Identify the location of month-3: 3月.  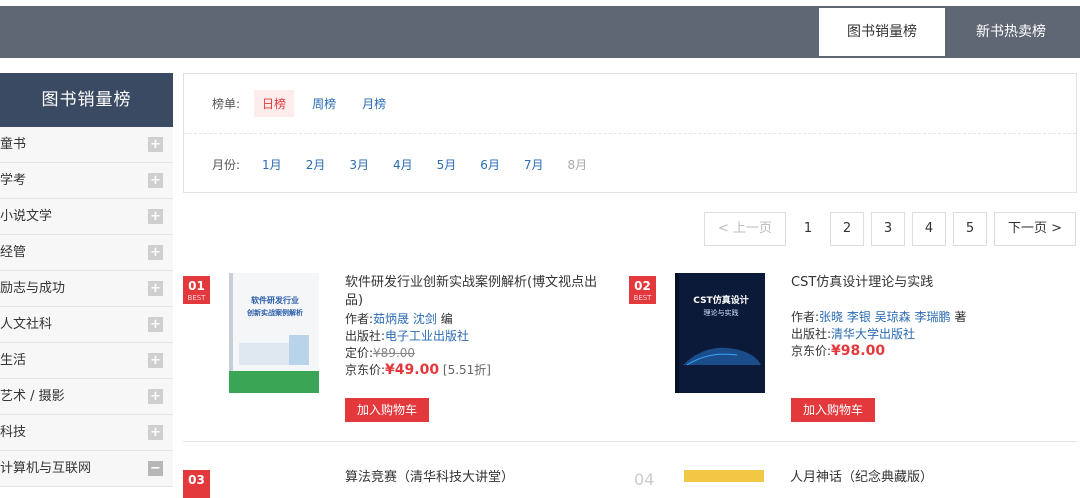
(359, 164).